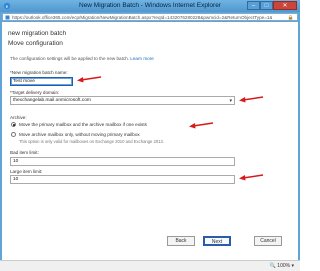  I want to click on archive-label: Archive:, so click(18, 117).